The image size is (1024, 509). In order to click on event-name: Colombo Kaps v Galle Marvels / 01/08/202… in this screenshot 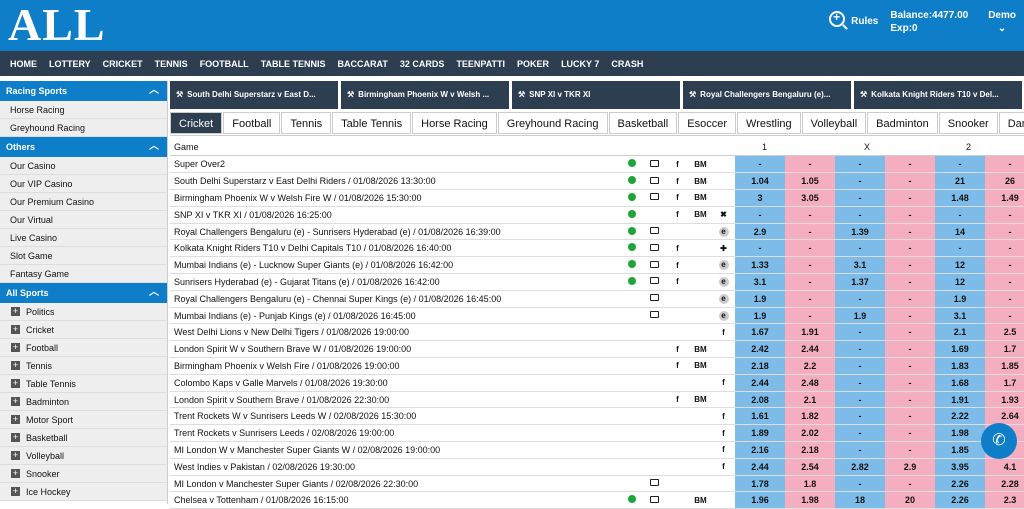, I will do `click(395, 383)`.